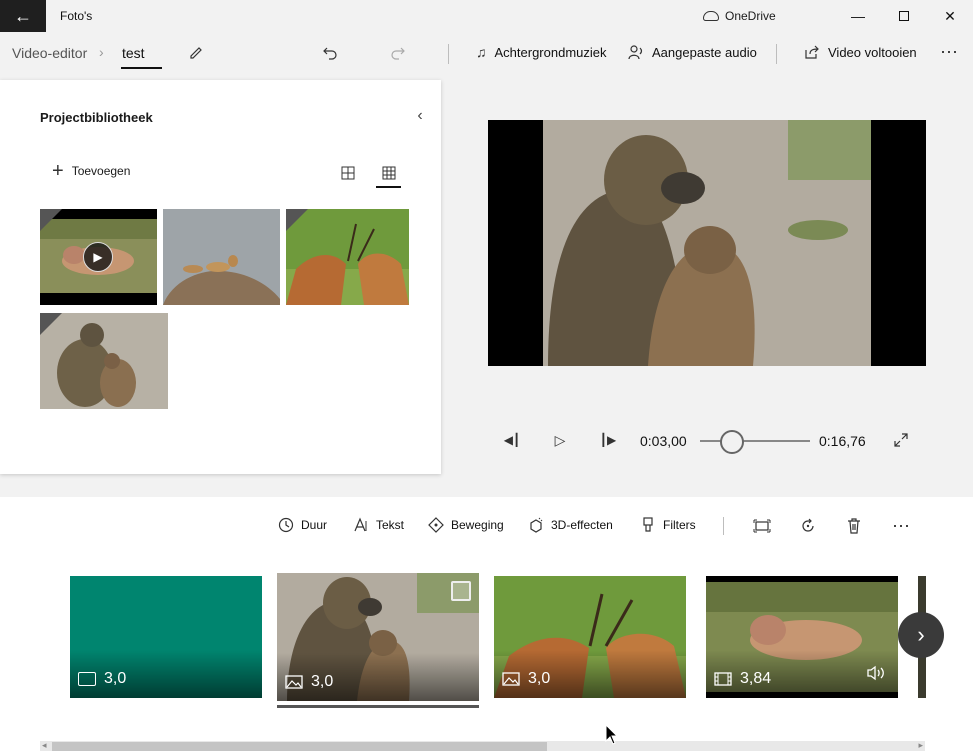  What do you see at coordinates (536, 525) in the screenshot?
I see `3d-effects-icon` at bounding box center [536, 525].